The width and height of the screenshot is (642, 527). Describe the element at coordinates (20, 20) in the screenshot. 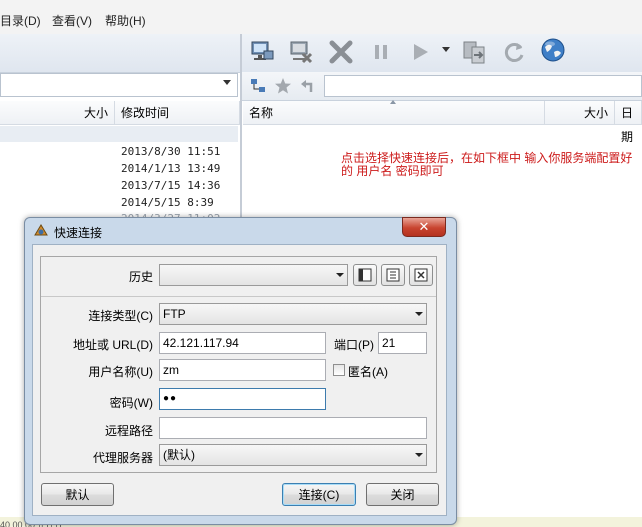

I see `menu-catalog: 目录(D)` at that location.